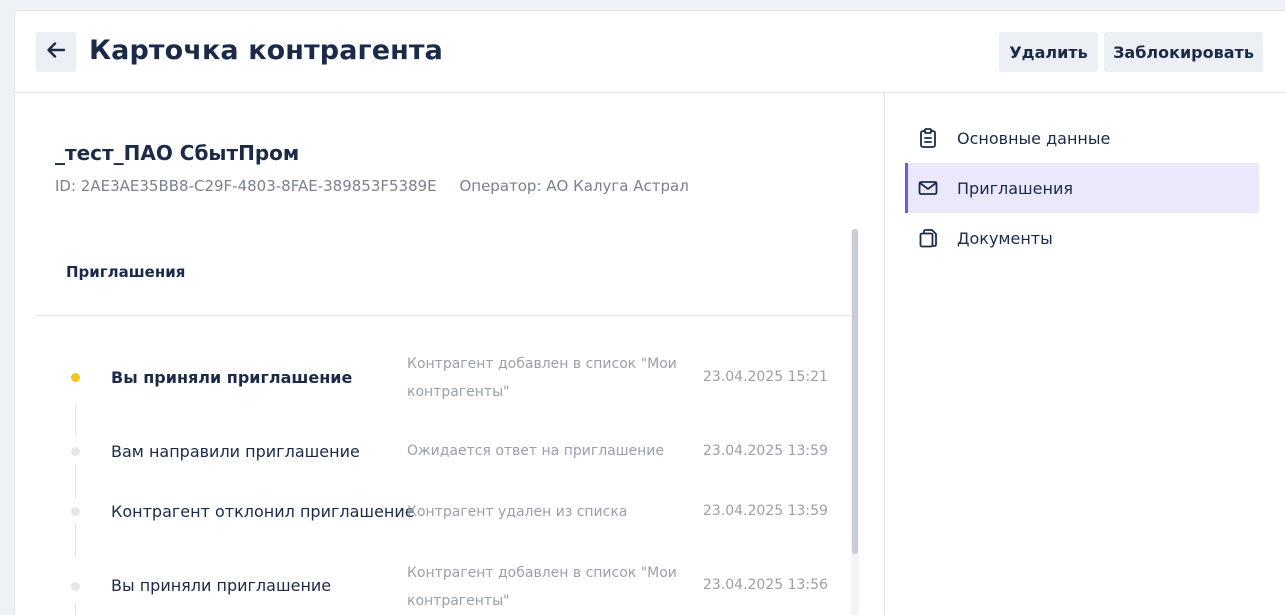 This screenshot has width=1285, height=615. I want to click on nav-item-main-data: Основные данные, so click(1082, 138).